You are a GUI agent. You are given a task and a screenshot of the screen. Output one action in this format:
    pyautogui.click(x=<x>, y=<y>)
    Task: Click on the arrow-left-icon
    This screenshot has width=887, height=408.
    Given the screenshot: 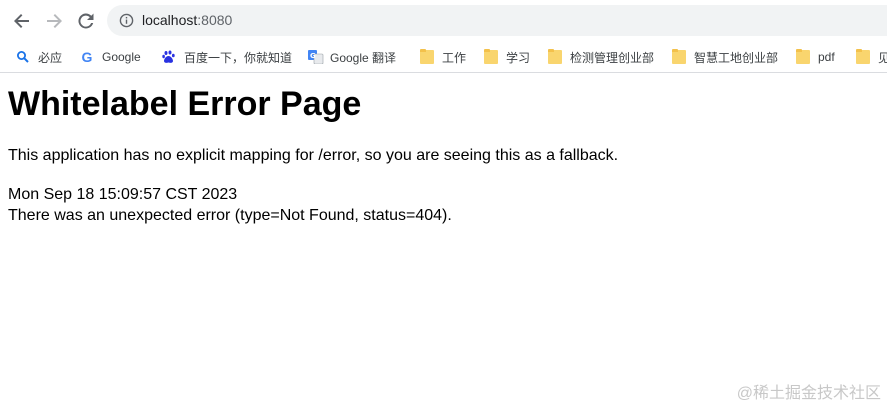 What is the action you would take?
    pyautogui.click(x=21, y=21)
    